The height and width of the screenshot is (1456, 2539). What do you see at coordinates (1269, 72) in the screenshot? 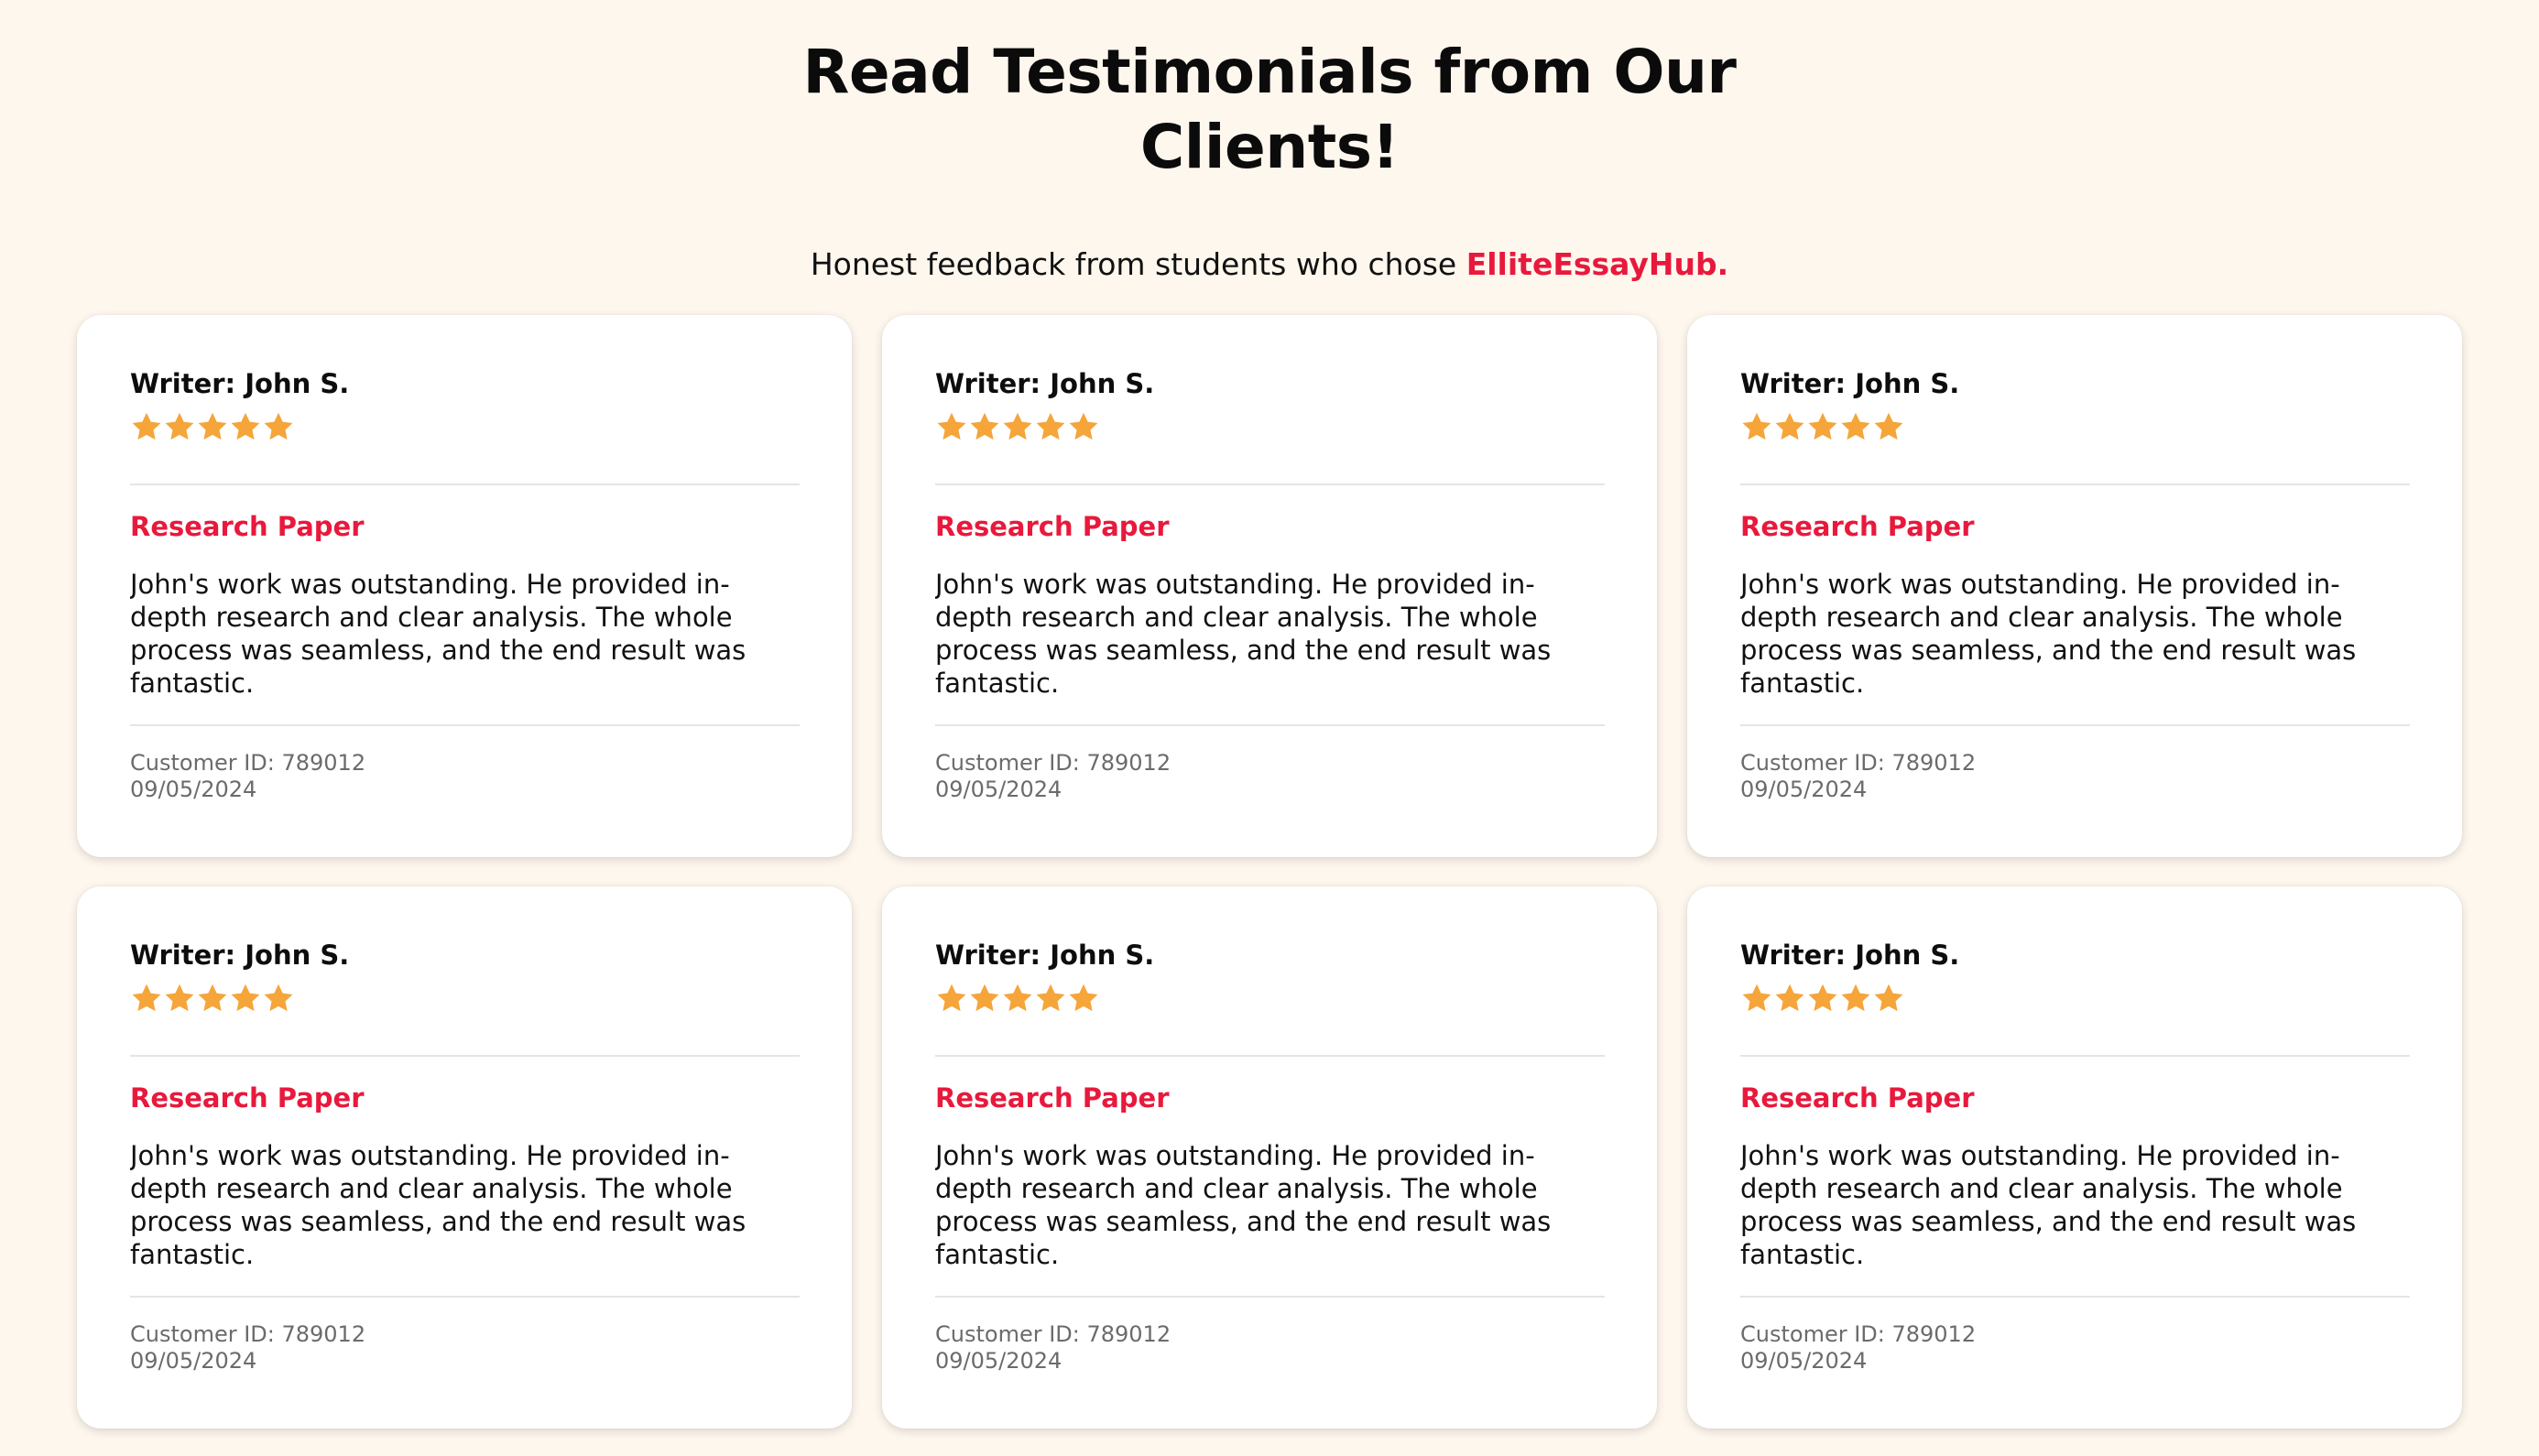
I see `section-title-line-1: Read Testimonials from Our` at bounding box center [1269, 72].